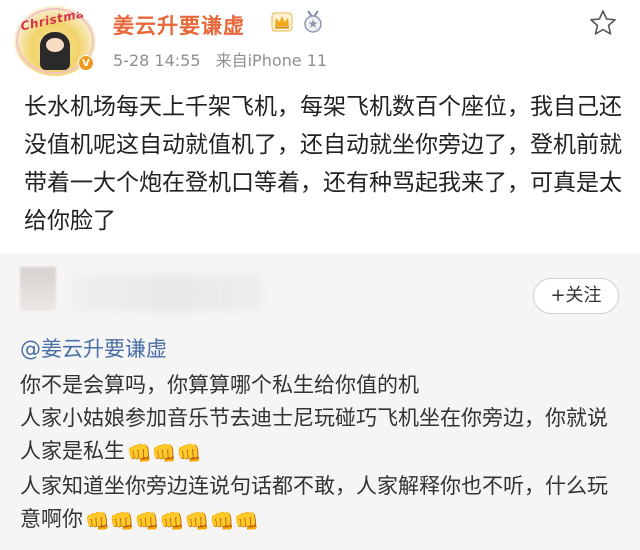 The height and width of the screenshot is (550, 640). I want to click on comment-line-2-text: 人家小姑娘参加音乐节去迪士尼玩碰巧飞机坐在你旁边，你就说人家是私生, so click(314, 434).